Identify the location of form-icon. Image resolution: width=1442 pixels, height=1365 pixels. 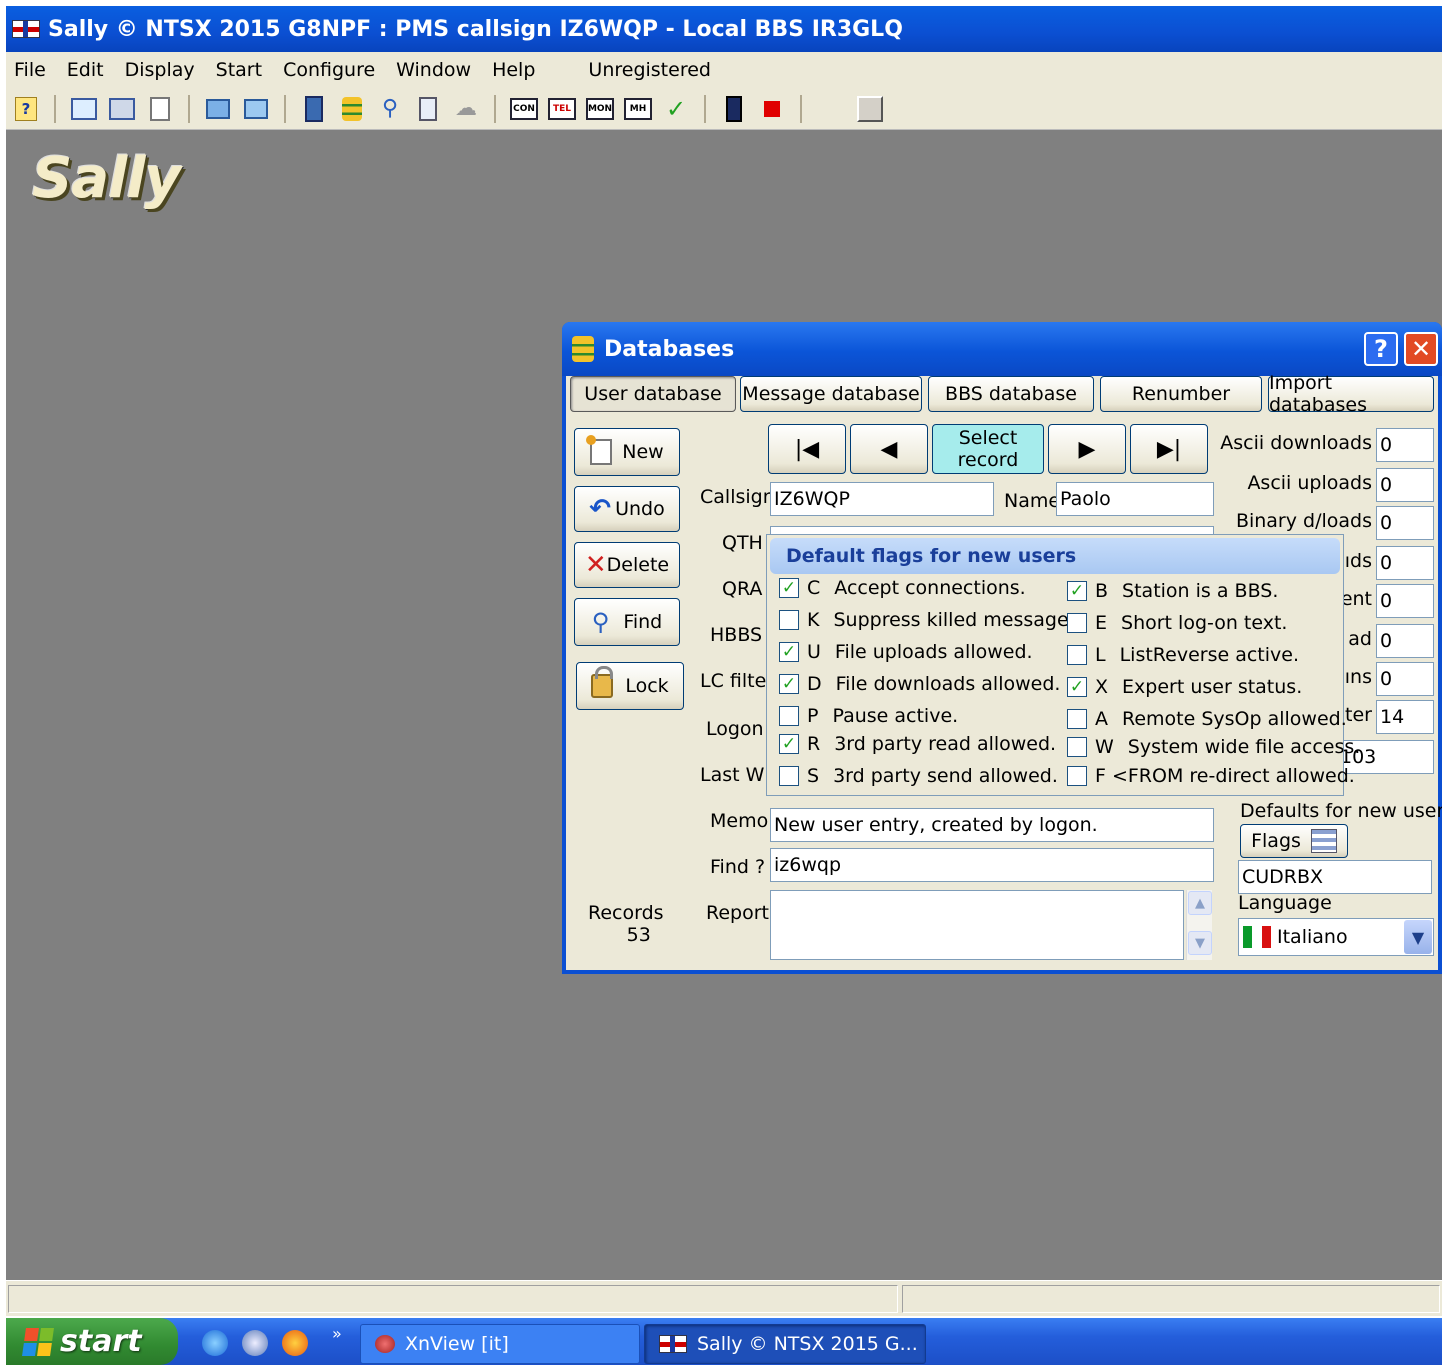
(122, 109).